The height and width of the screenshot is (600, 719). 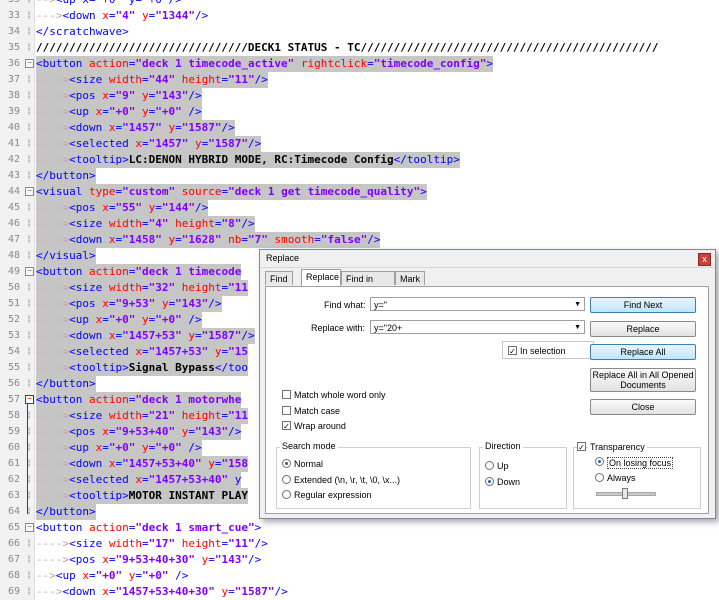 What do you see at coordinates (309, 446) in the screenshot?
I see `search-mode-title: Search mode` at bounding box center [309, 446].